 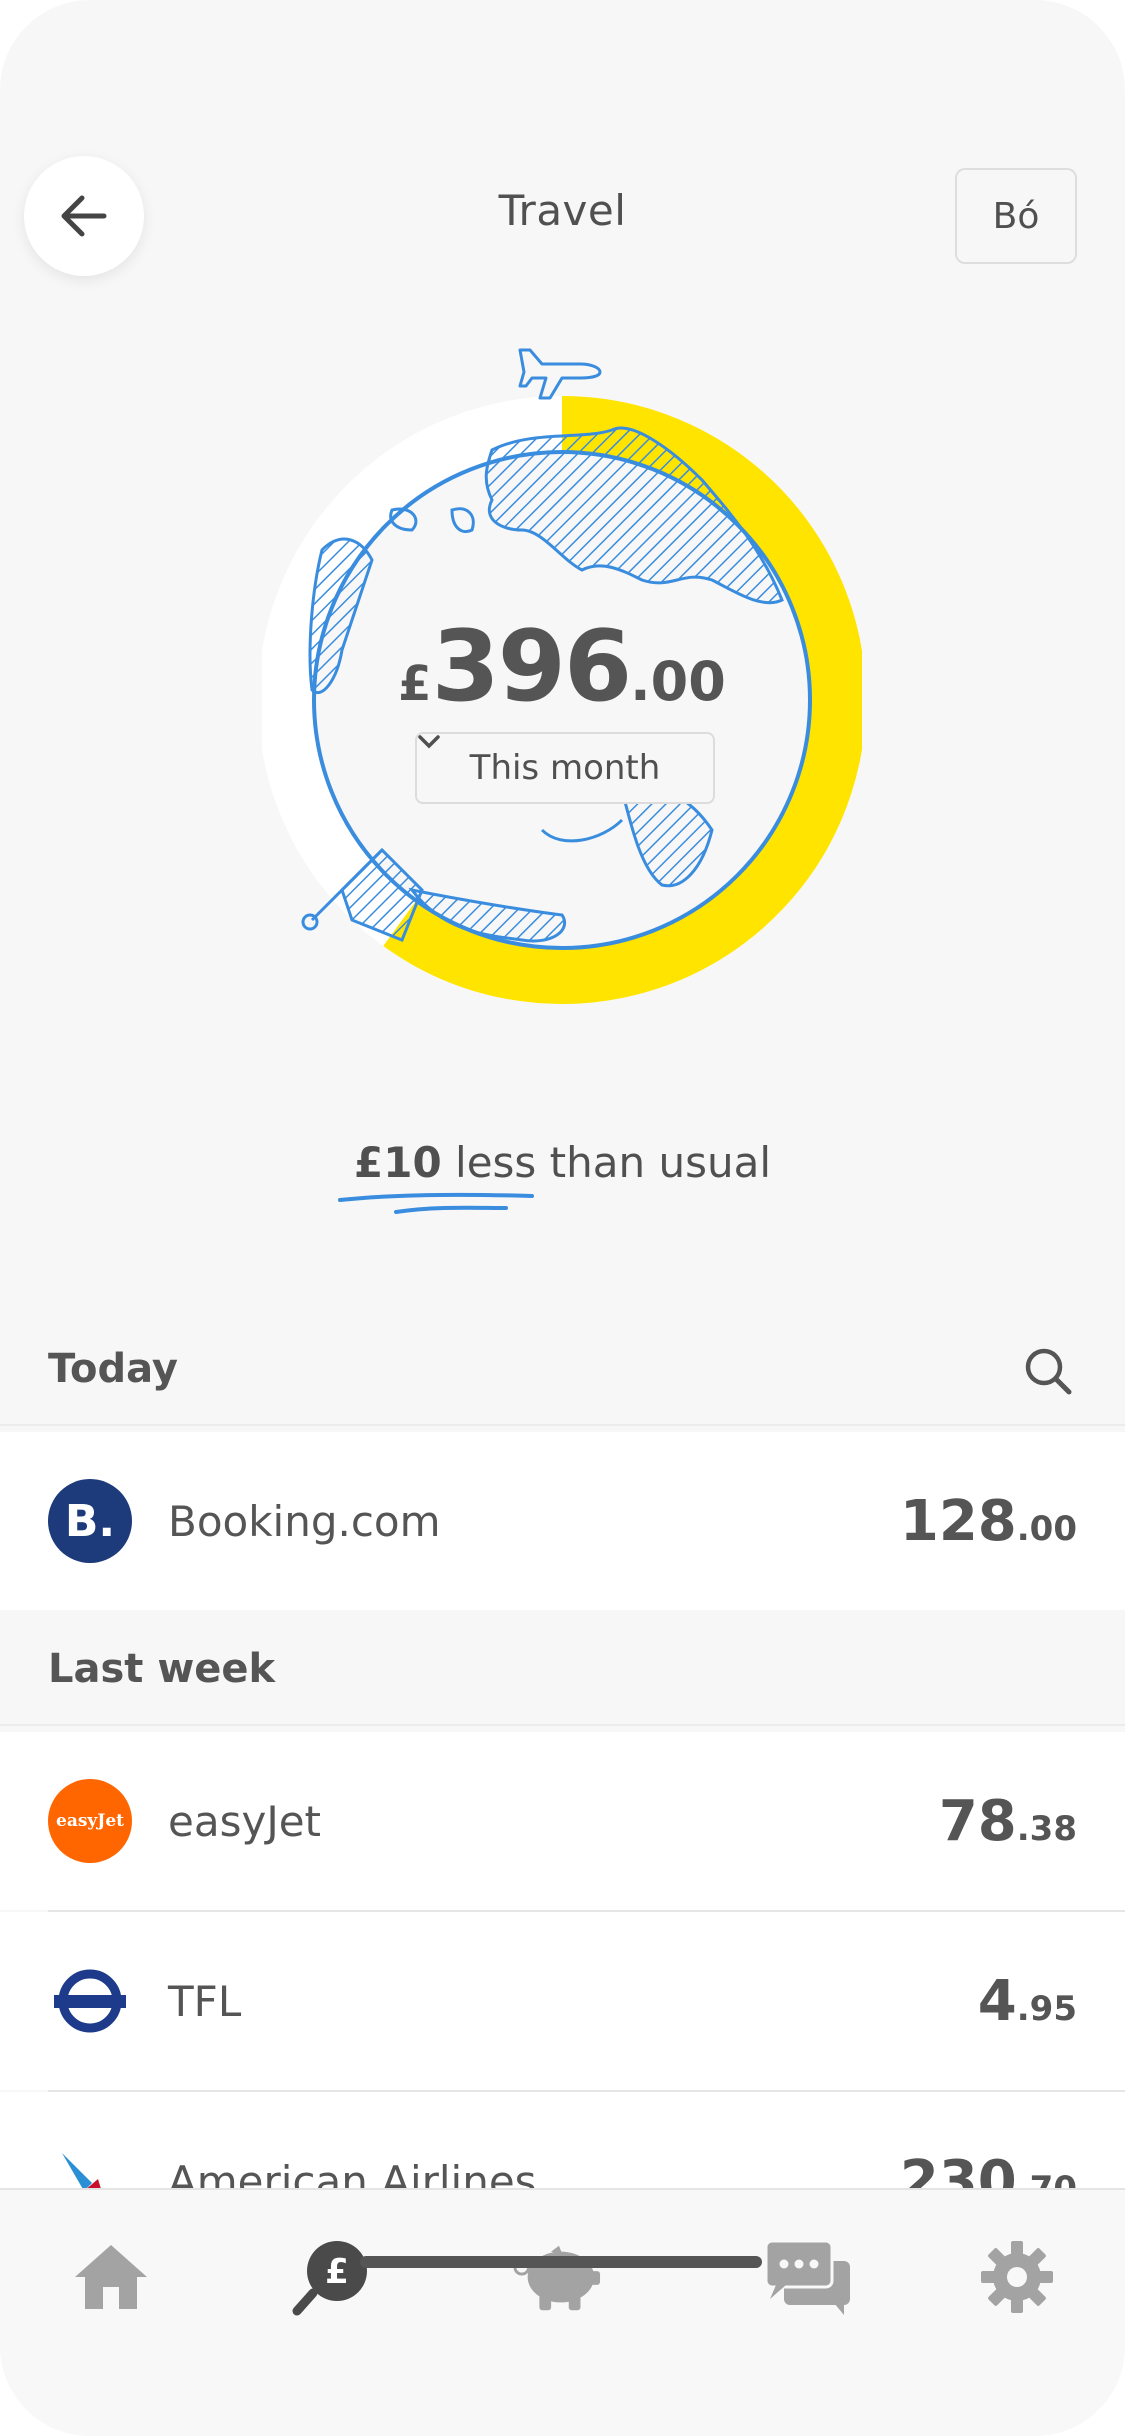 I want to click on comparison-text: £10 less than usual, so click(x=562, y=1162).